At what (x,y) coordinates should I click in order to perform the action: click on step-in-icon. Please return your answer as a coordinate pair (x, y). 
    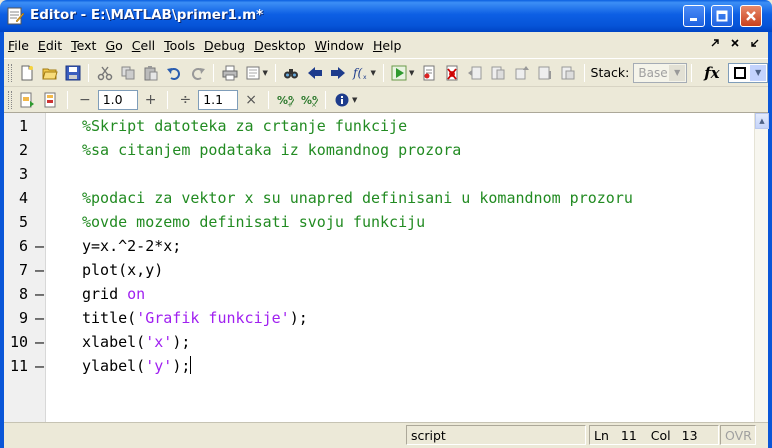
    Looking at the image, I should click on (498, 73).